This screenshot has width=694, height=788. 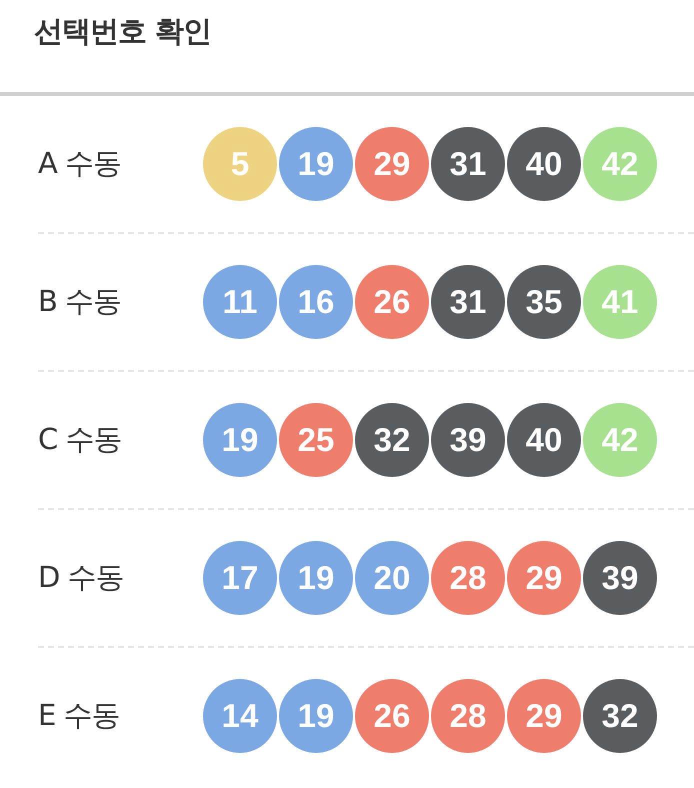 What do you see at coordinates (620, 302) in the screenshot?
I see `number-ball: 41` at bounding box center [620, 302].